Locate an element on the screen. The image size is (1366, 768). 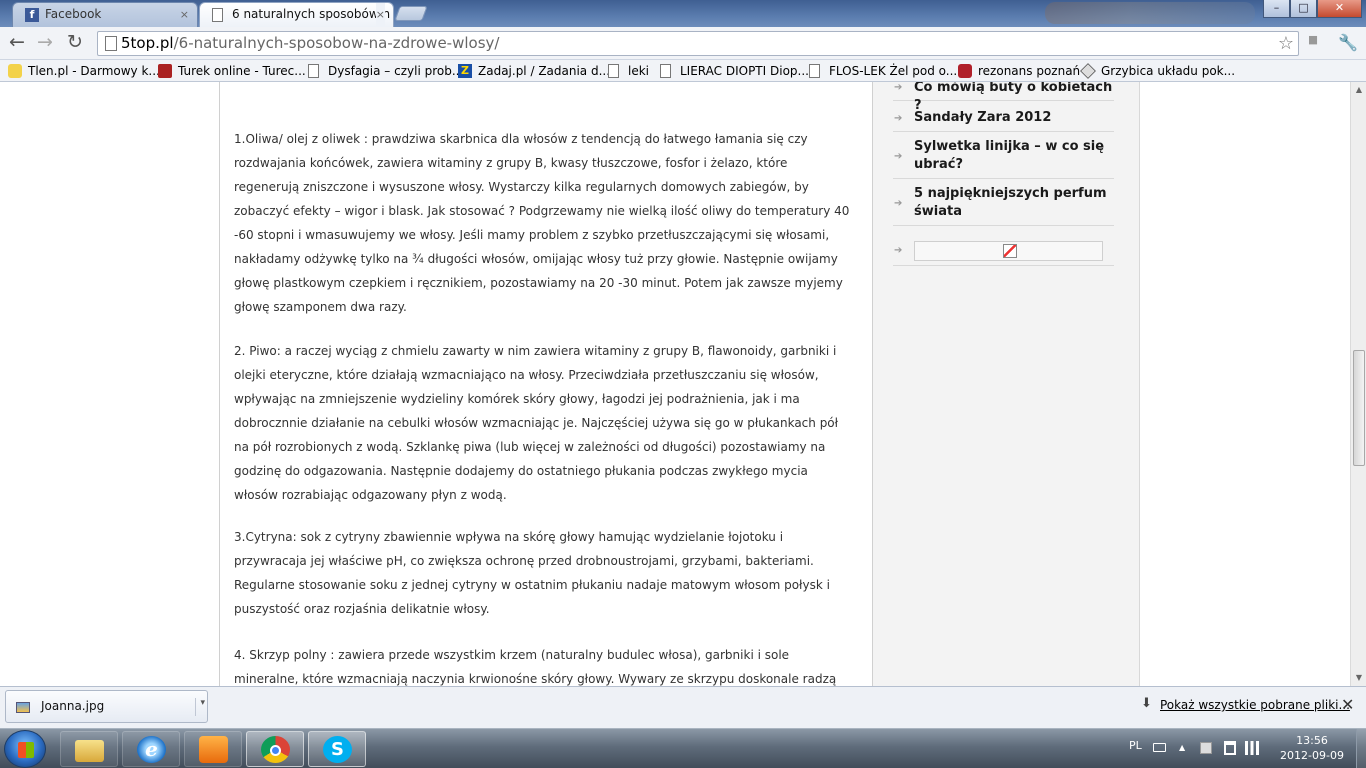
battery-icon is located at coordinates (1230, 748).